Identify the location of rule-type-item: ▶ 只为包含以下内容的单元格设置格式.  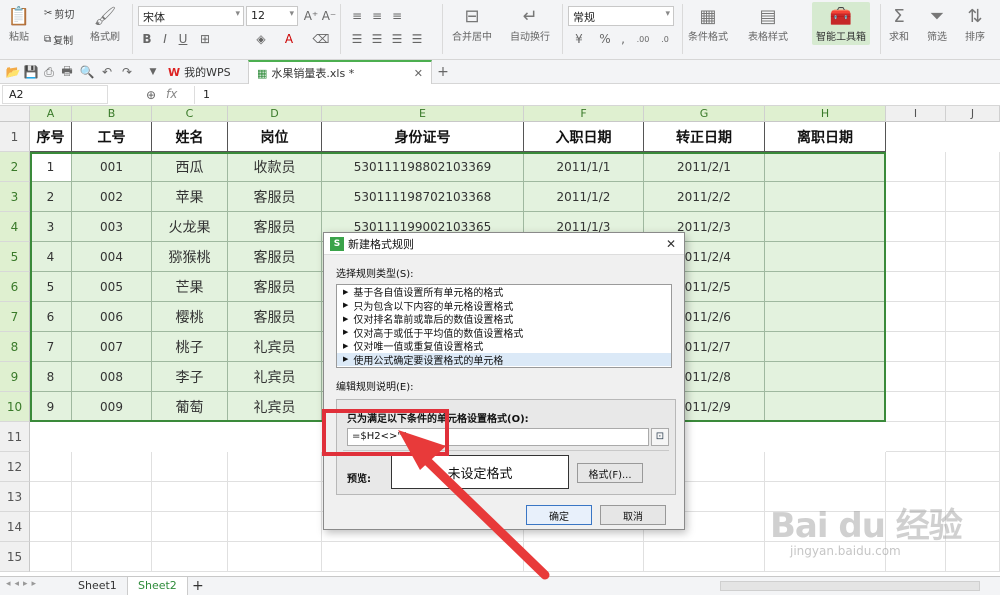
(504, 306).